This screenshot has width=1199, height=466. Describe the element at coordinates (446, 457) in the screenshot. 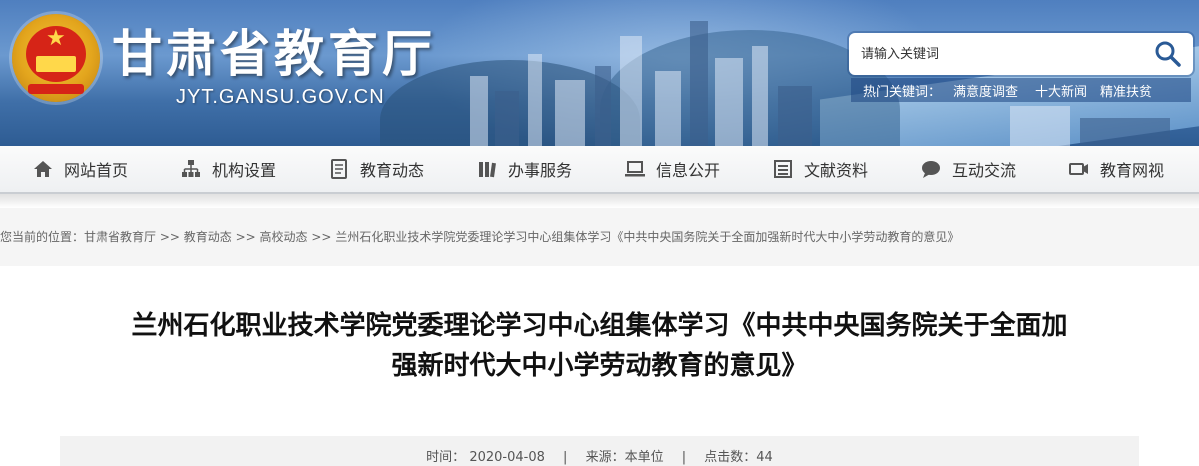

I see `time-label: 时间：` at that location.